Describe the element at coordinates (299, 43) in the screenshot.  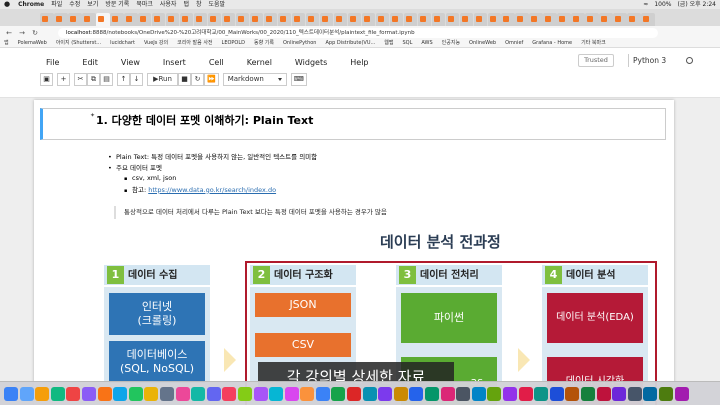
I see `bookmark-item: OnlinePython` at that location.